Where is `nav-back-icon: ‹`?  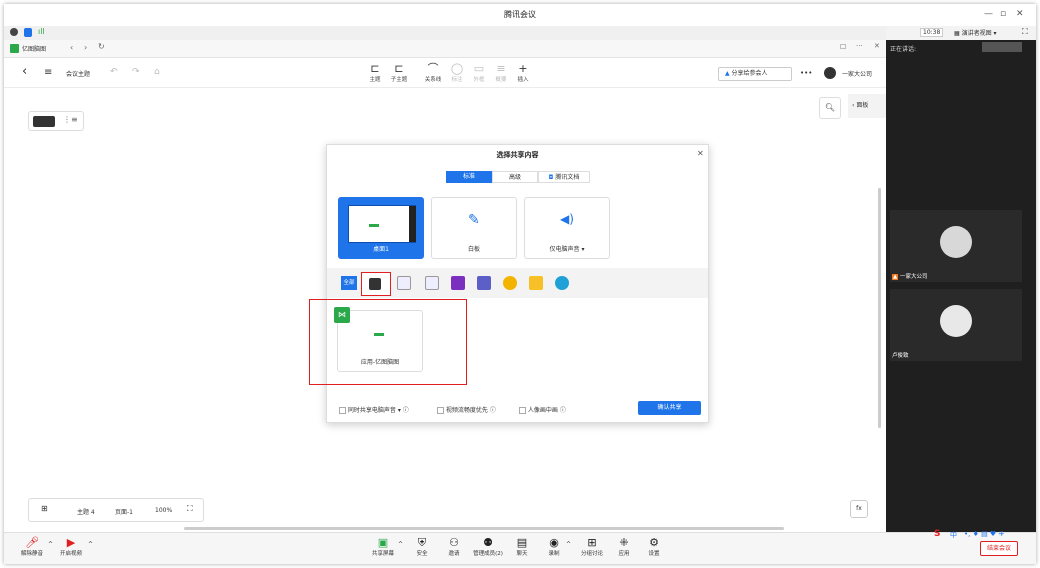
nav-back-icon: ‹ is located at coordinates (71, 47).